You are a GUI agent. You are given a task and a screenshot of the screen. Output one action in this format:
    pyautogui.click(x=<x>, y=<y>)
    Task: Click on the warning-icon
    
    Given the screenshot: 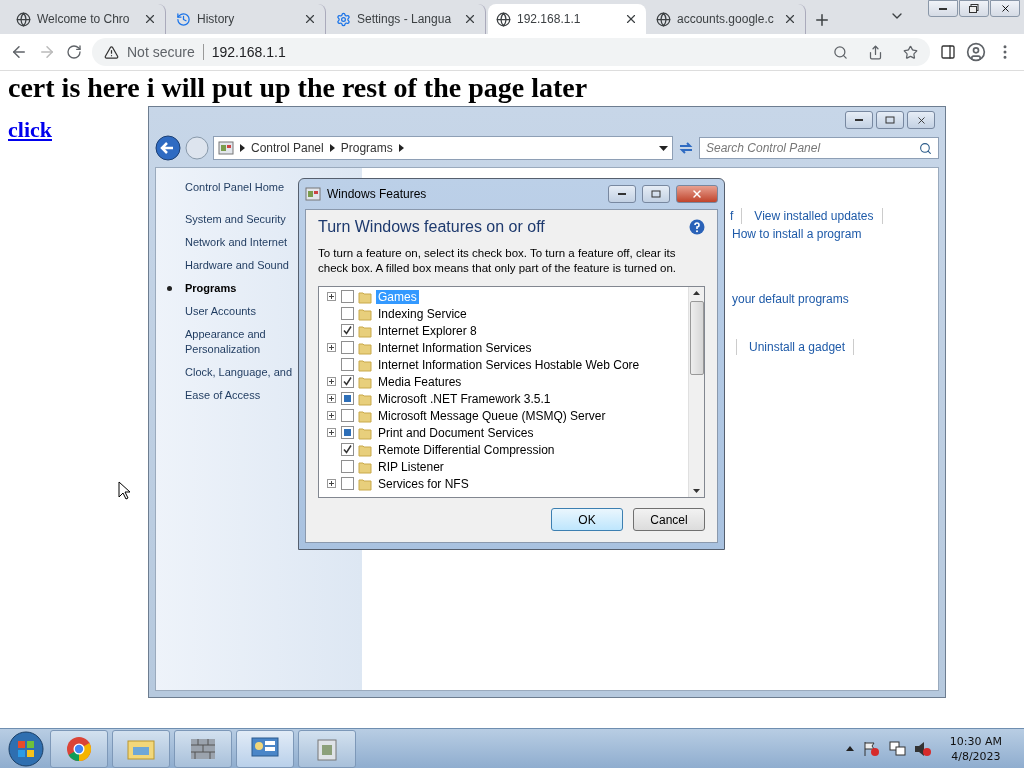 What is the action you would take?
    pyautogui.click(x=111, y=52)
    